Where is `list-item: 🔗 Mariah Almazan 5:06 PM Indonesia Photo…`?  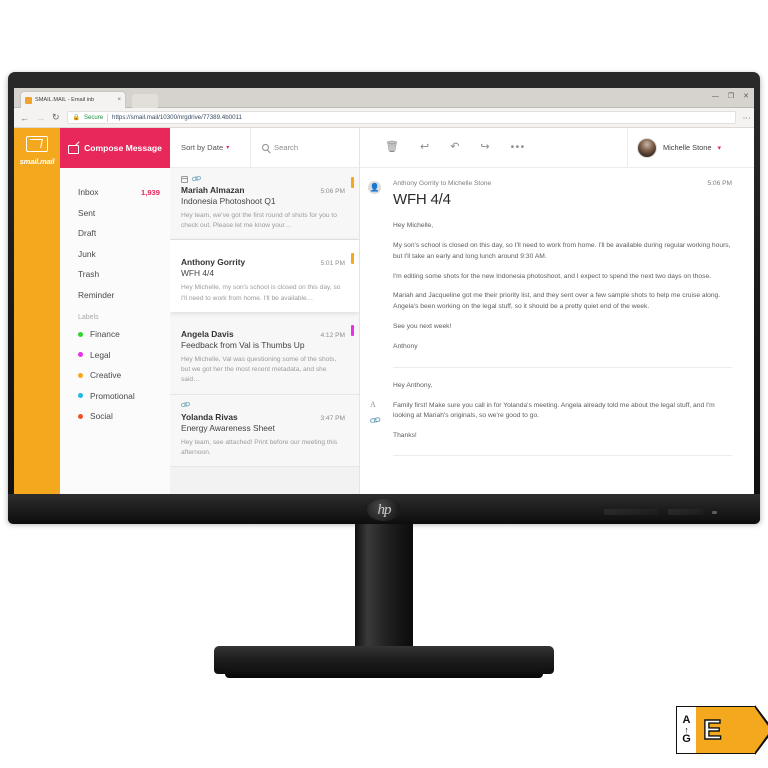 list-item: 🔗 Mariah Almazan 5:06 PM Indonesia Photo… is located at coordinates (264, 204).